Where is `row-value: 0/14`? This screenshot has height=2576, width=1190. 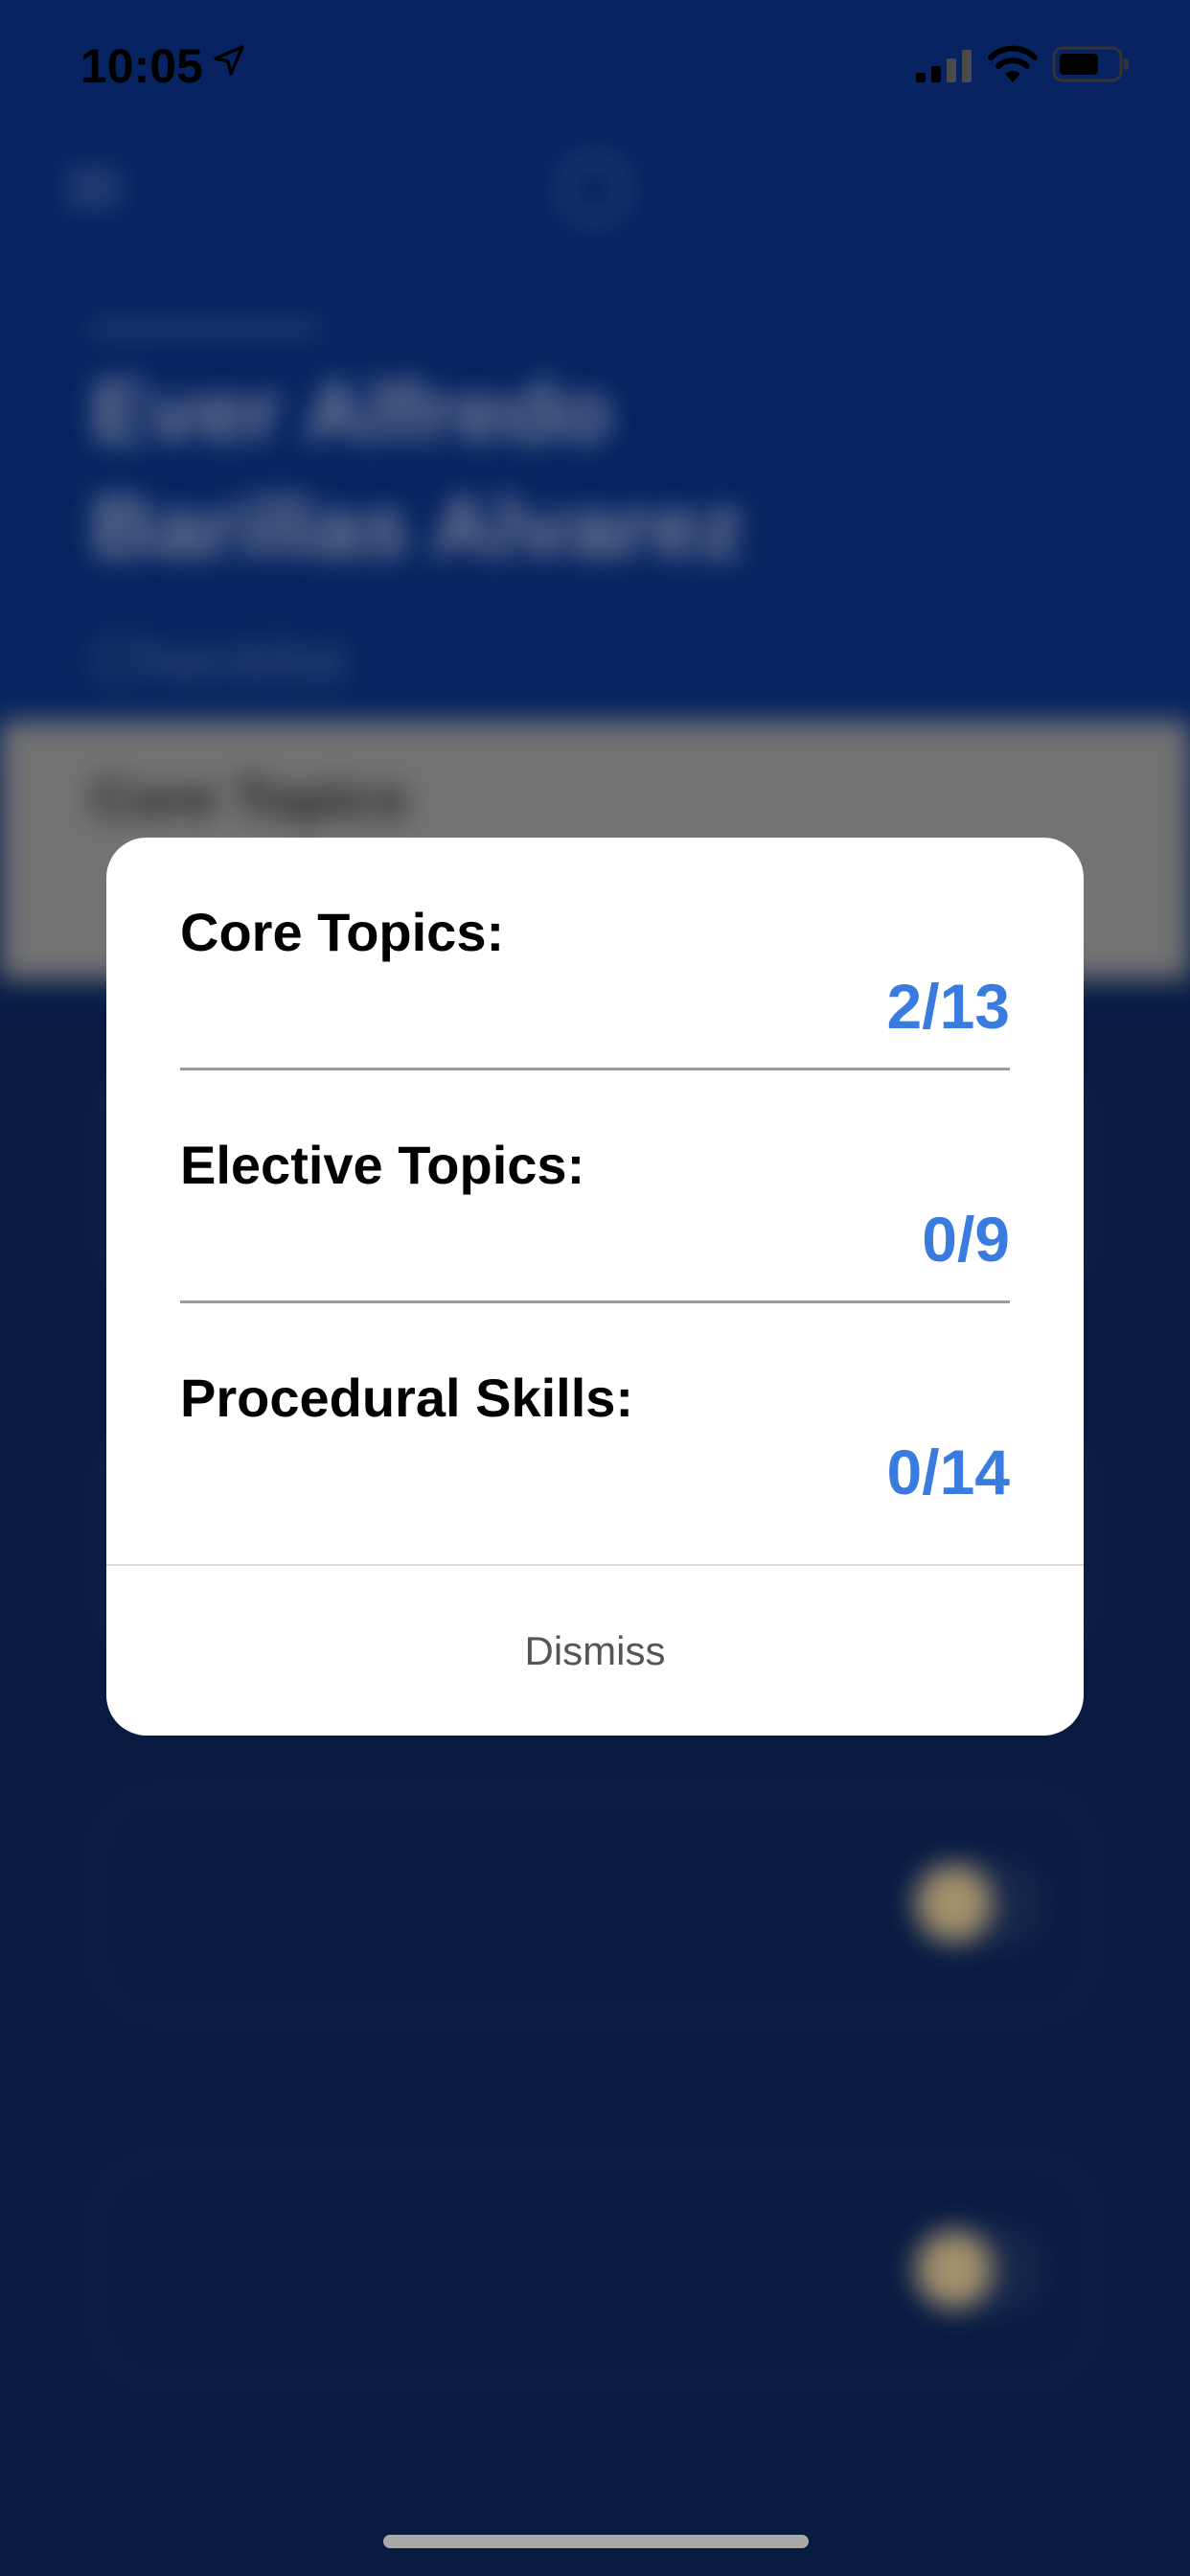
row-value: 0/14 is located at coordinates (948, 1472).